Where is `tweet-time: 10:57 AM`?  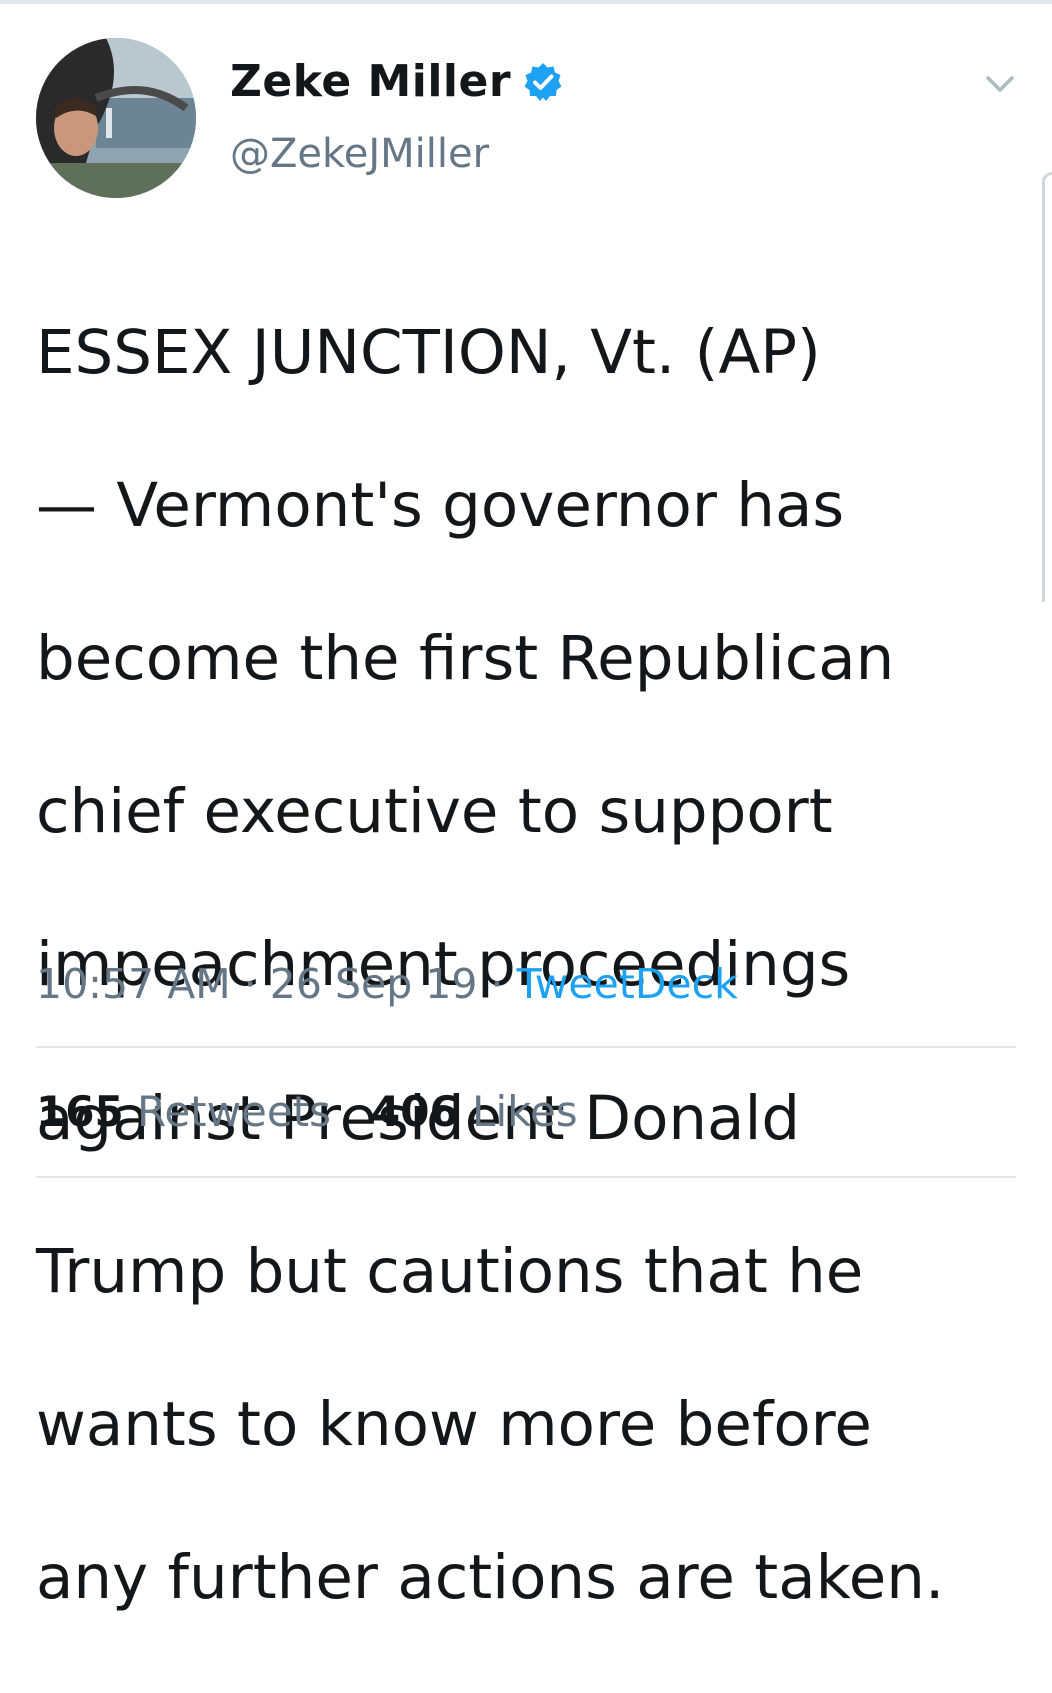
tweet-time: 10:57 AM is located at coordinates (133, 984).